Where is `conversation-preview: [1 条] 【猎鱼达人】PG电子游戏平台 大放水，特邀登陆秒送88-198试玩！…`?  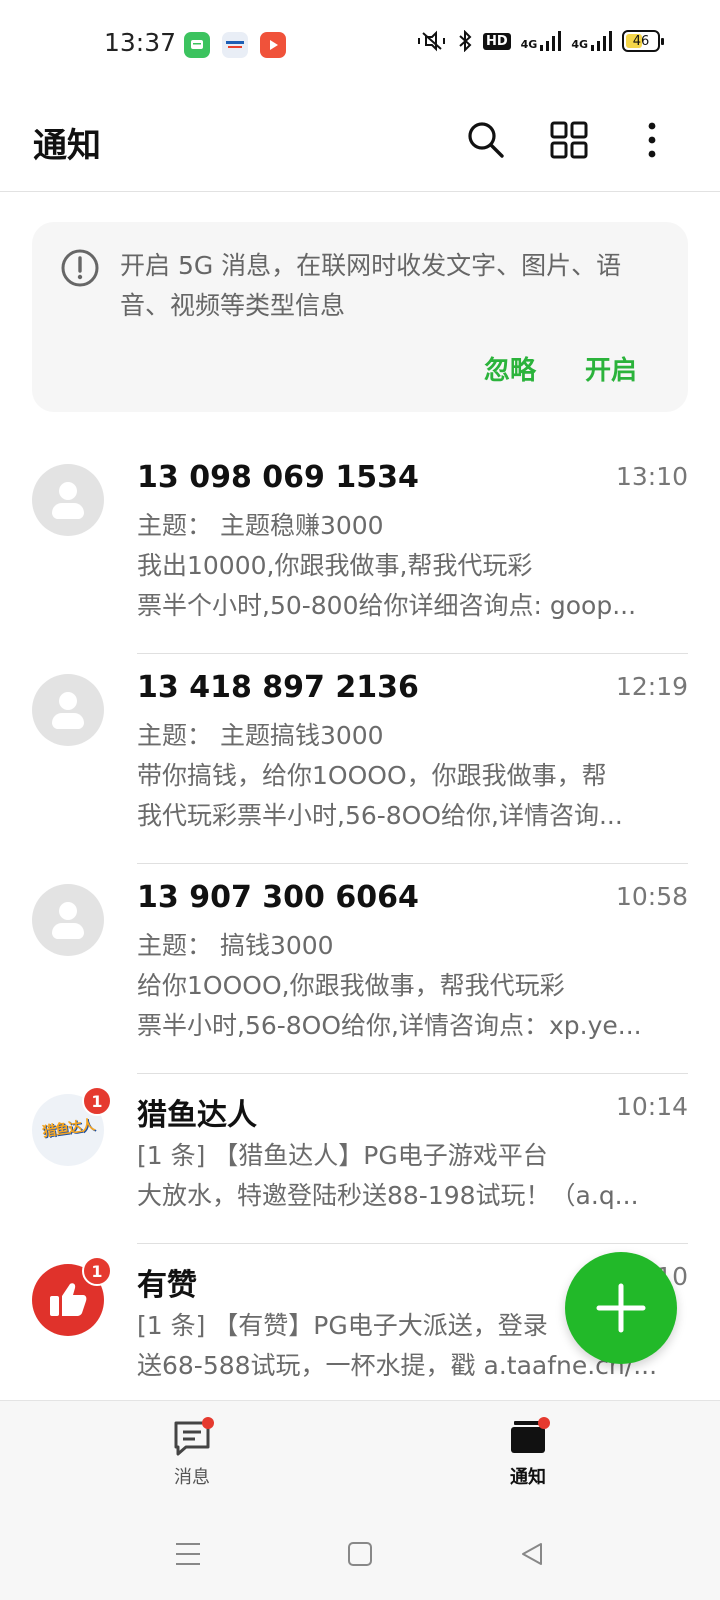 conversation-preview: [1 条] 【猎鱼达人】PG电子游戏平台 大放水，特邀登陆秒送88-198试玩！… is located at coordinates (402, 1176).